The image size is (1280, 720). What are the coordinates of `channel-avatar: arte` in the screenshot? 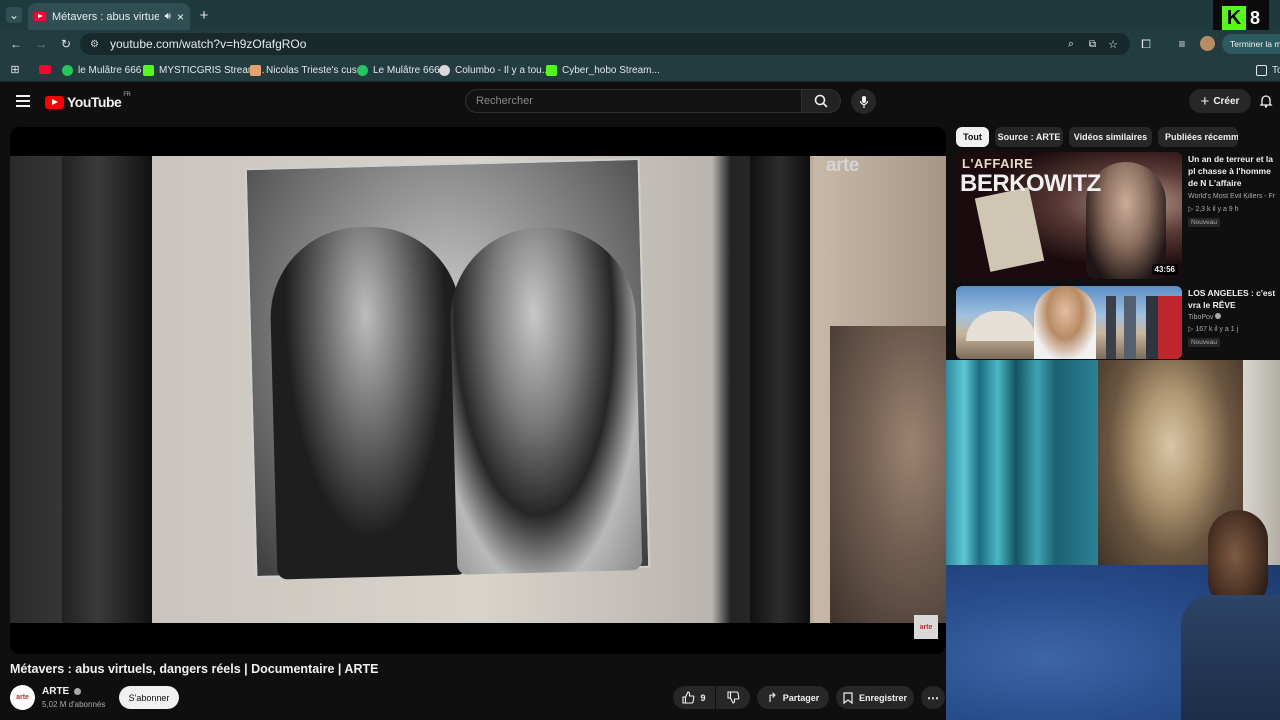 It's located at (22, 697).